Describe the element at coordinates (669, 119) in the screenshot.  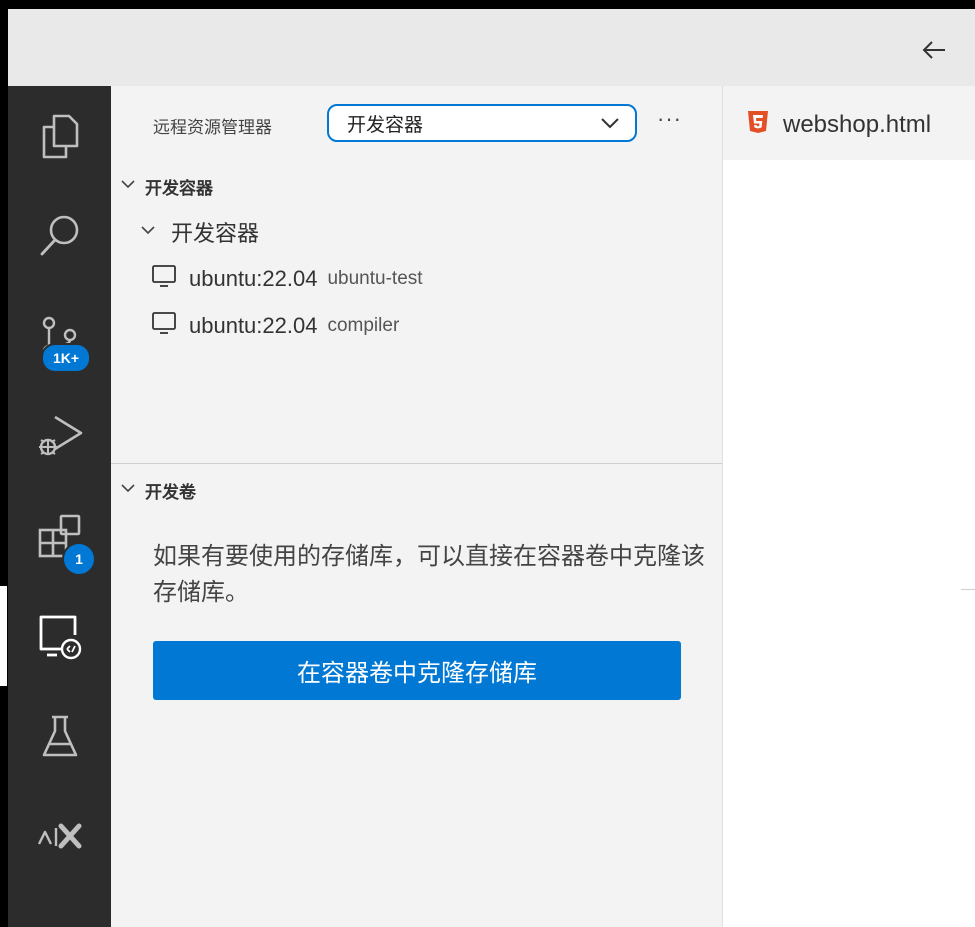
I see `more-actions-button: ···` at that location.